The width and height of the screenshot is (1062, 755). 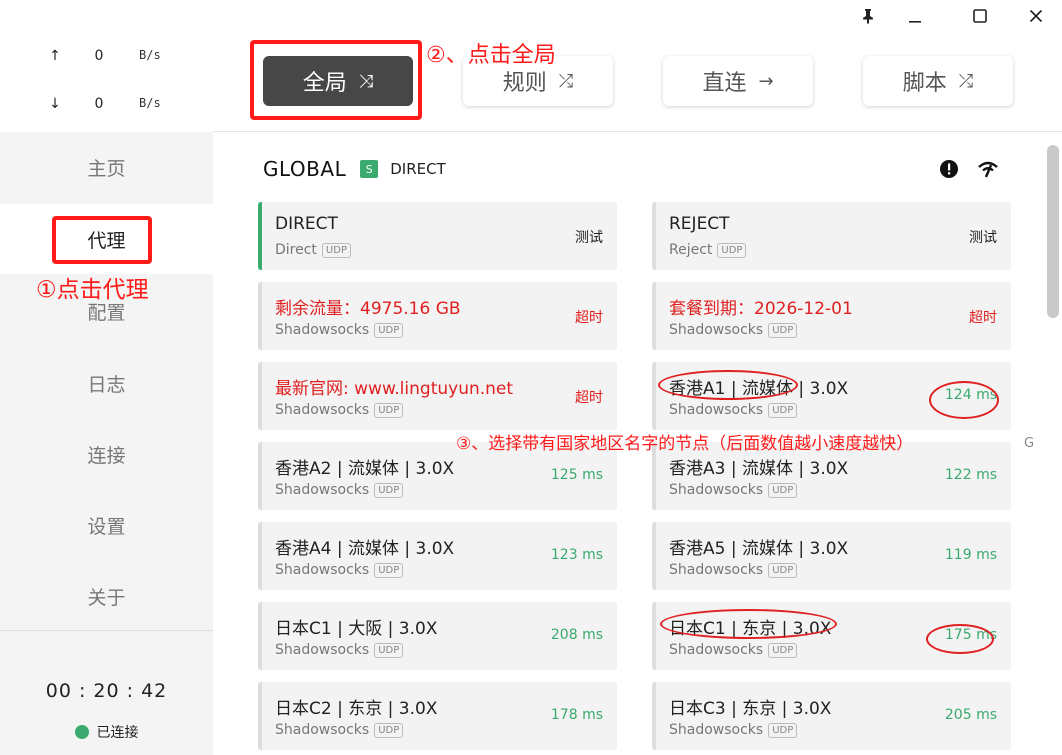 What do you see at coordinates (437, 236) in the screenshot?
I see `proxy-card: DIRECT Direct UDP 测试` at bounding box center [437, 236].